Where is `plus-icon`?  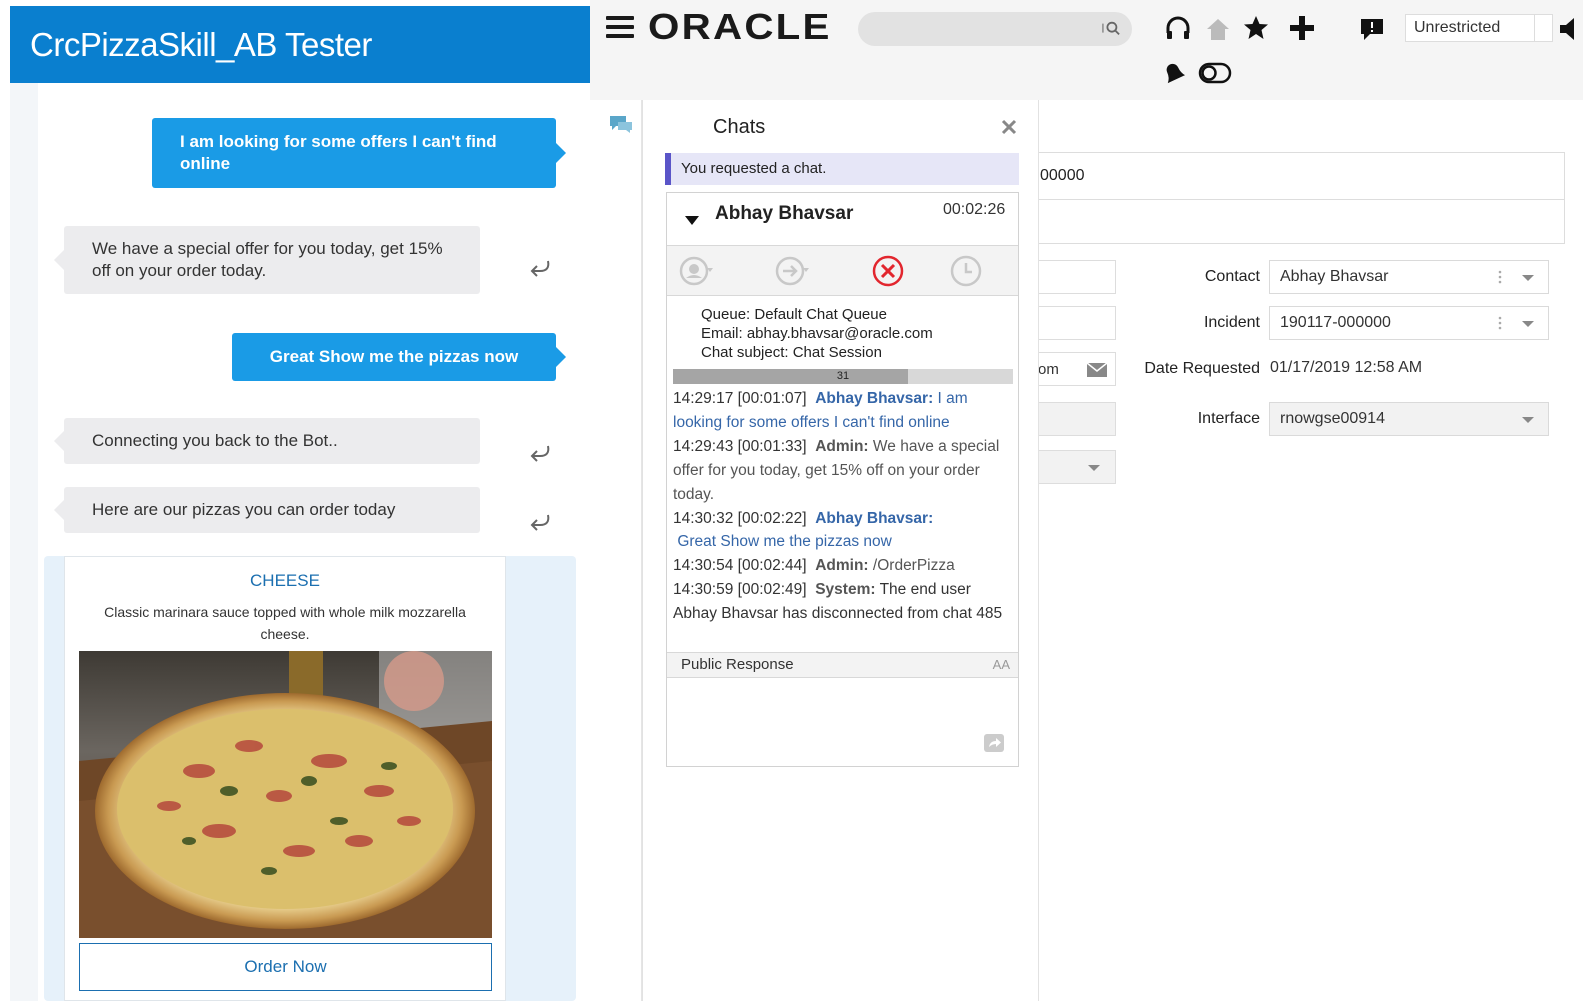 plus-icon is located at coordinates (1302, 28).